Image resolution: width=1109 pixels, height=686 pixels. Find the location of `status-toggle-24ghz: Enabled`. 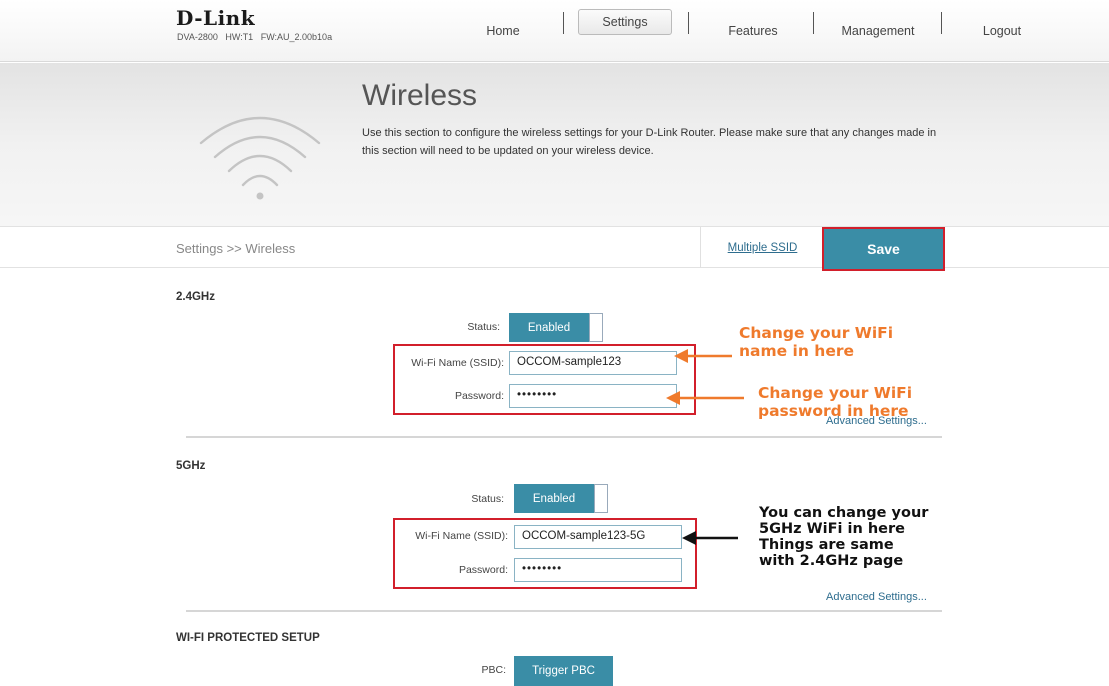

status-toggle-24ghz: Enabled is located at coordinates (556, 327).